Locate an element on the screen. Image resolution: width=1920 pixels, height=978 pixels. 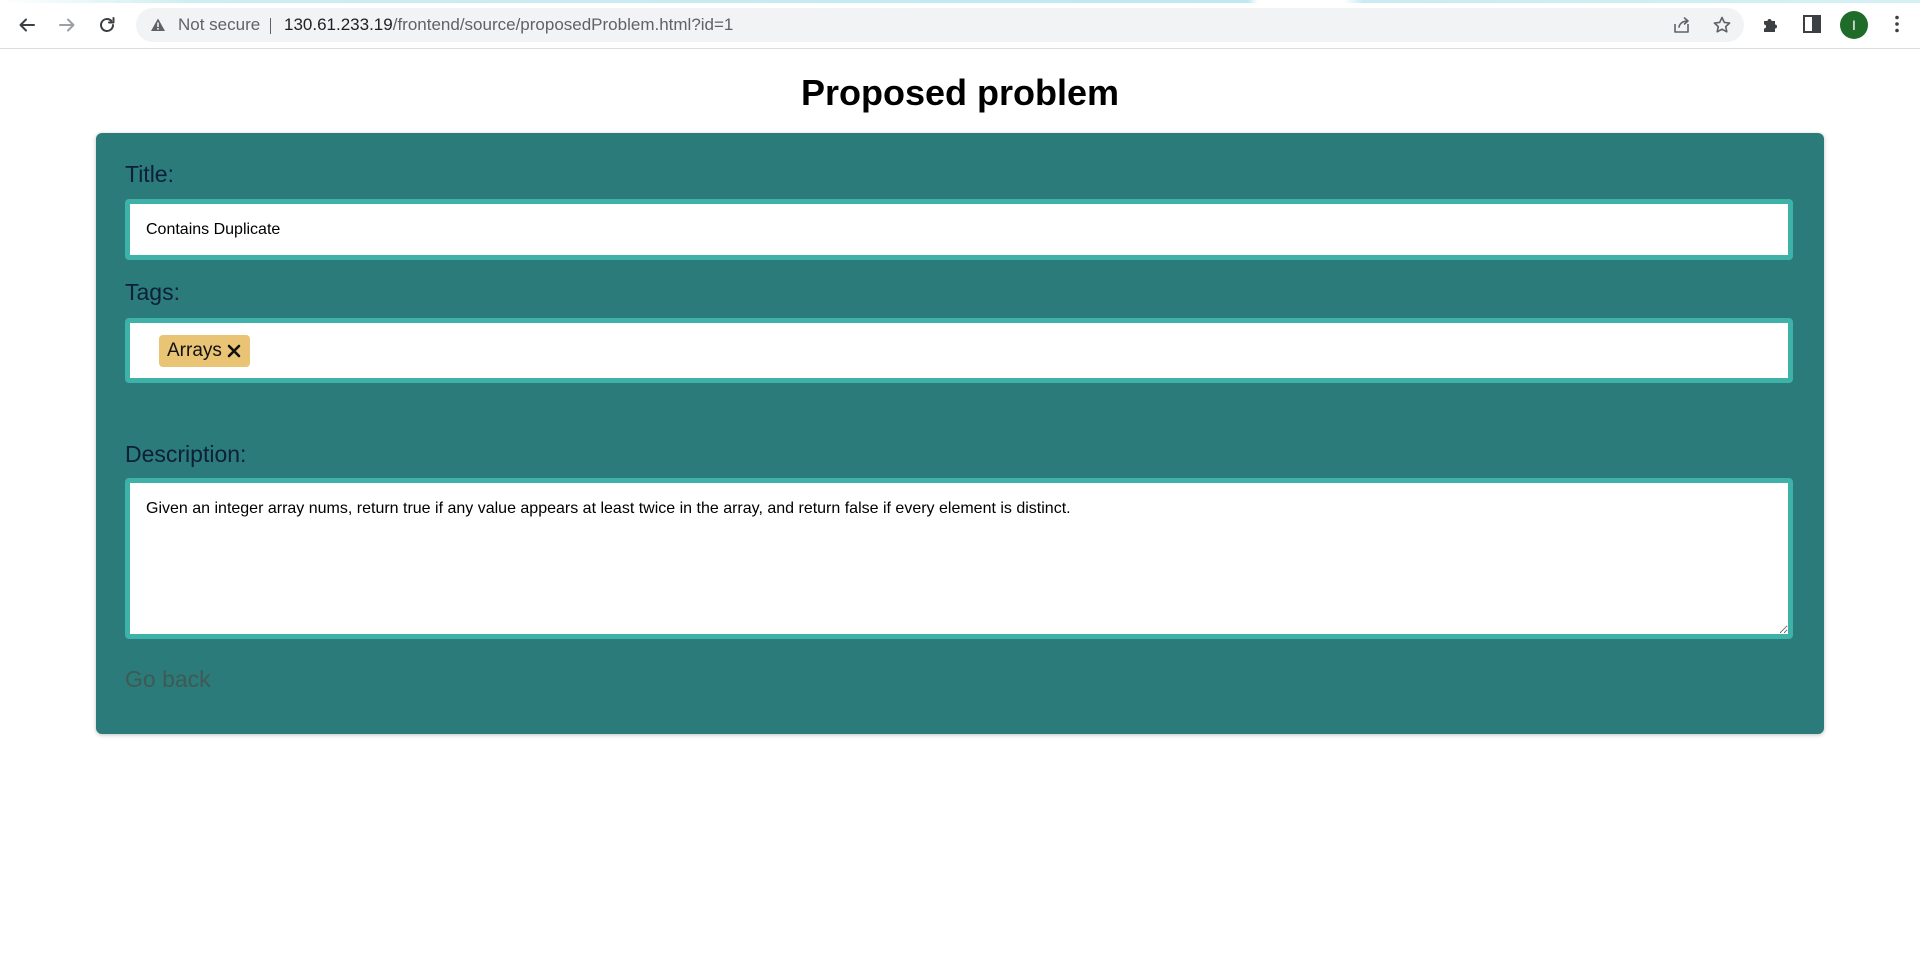
title-label: Title: is located at coordinates (149, 174).